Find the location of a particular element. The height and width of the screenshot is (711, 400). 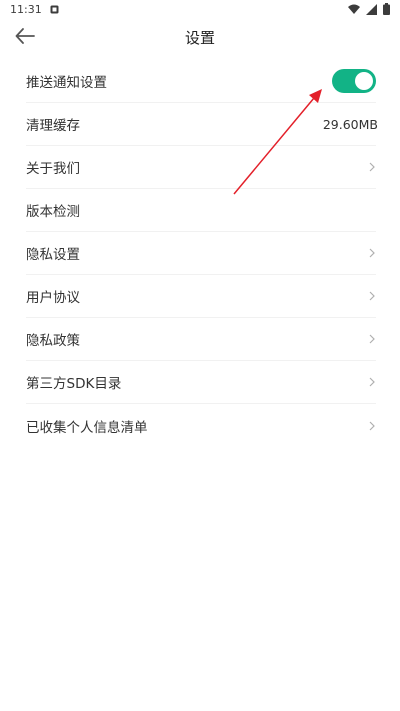

status-time: 11:31 is located at coordinates (26, 9).